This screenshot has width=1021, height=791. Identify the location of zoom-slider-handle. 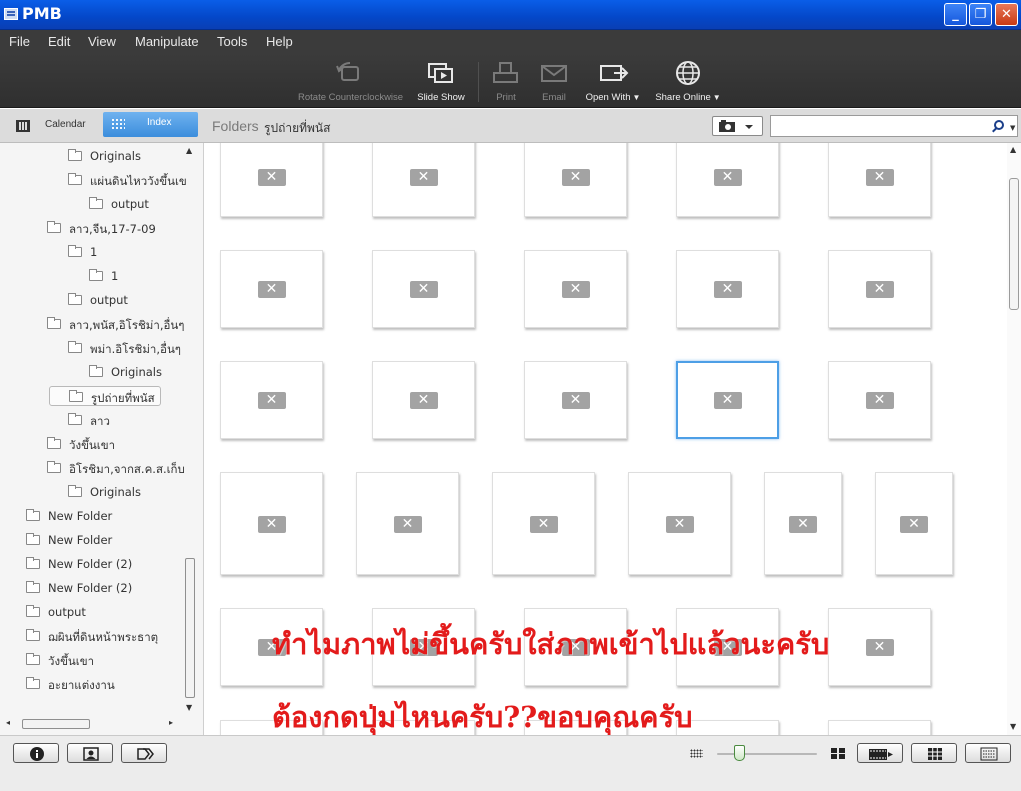
(739, 753).